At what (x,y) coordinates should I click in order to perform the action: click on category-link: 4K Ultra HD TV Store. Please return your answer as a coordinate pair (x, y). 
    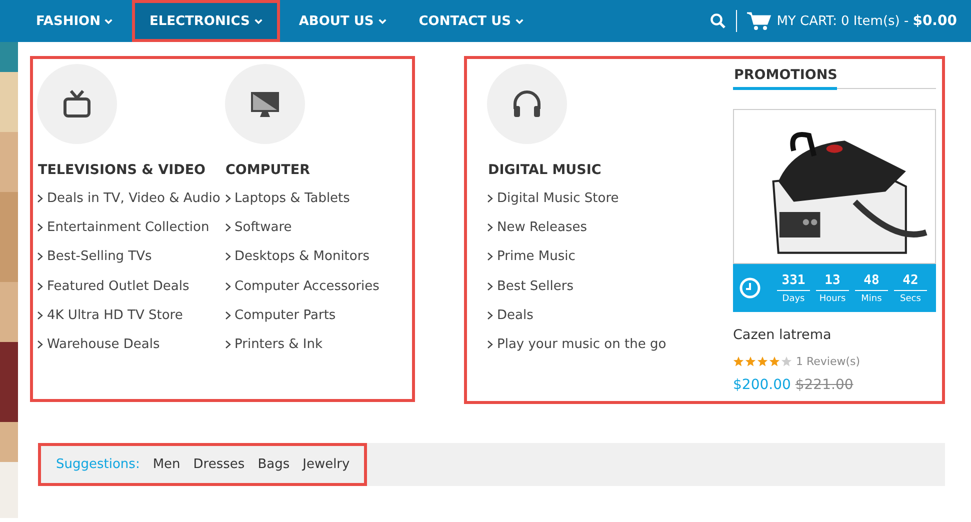
    Looking at the image, I should click on (115, 315).